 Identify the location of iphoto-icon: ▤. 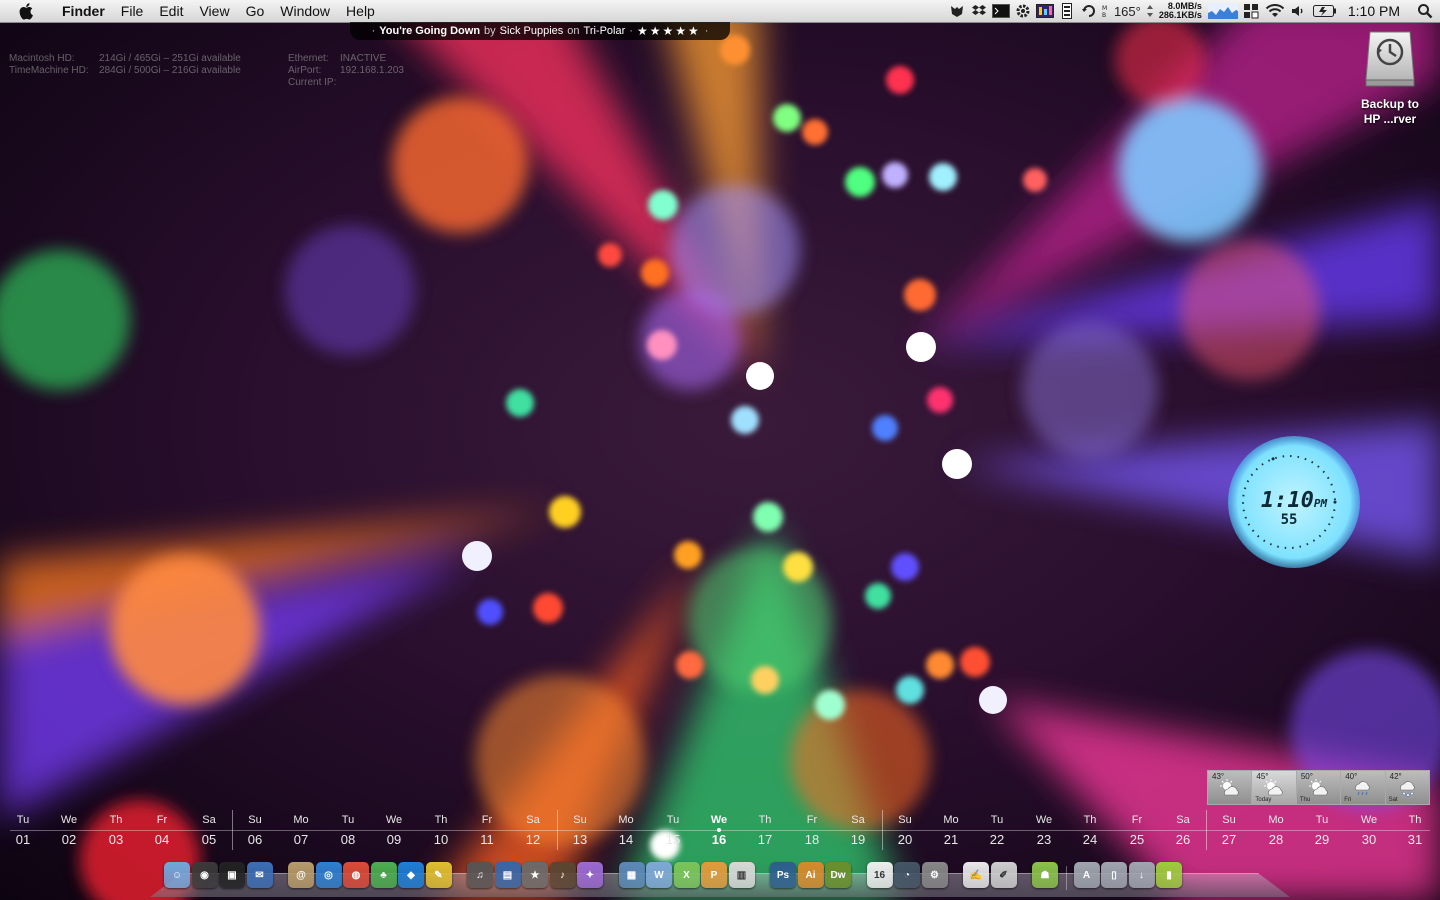
(507, 875).